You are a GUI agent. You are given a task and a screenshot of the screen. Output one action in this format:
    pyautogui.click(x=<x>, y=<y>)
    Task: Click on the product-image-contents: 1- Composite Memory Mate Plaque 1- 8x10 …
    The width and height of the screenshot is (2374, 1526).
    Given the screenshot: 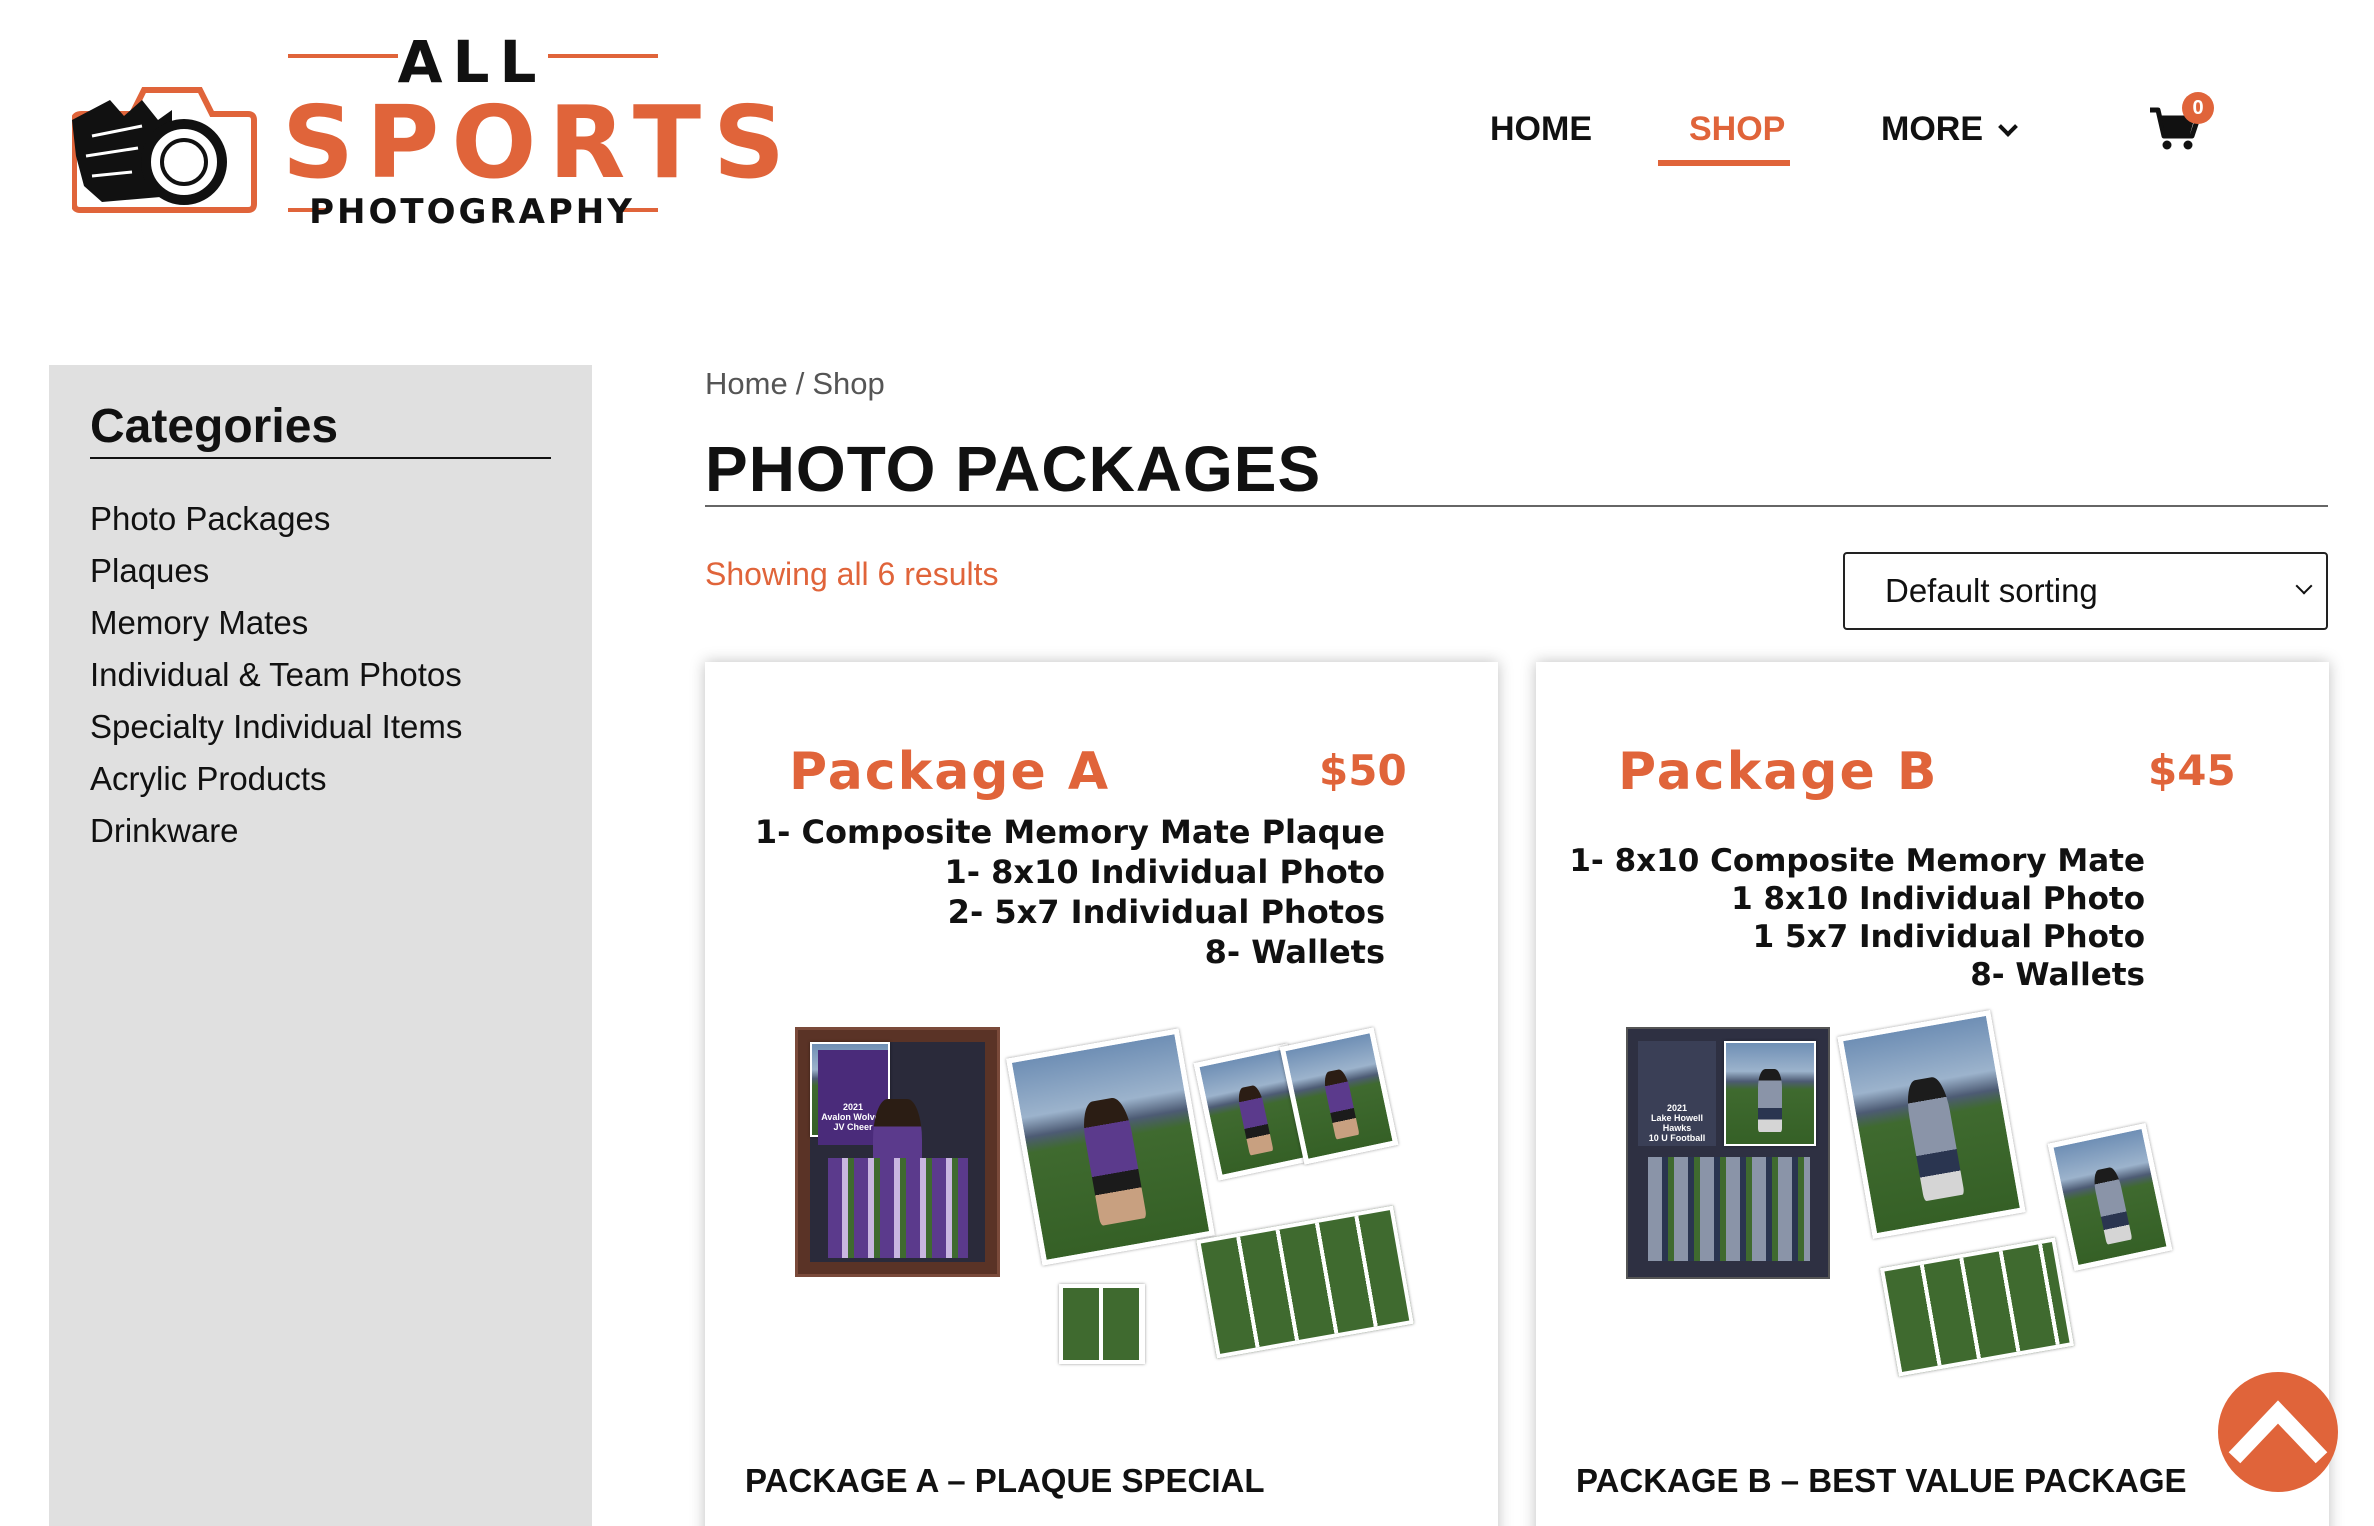 What is the action you would take?
    pyautogui.click(x=1070, y=892)
    